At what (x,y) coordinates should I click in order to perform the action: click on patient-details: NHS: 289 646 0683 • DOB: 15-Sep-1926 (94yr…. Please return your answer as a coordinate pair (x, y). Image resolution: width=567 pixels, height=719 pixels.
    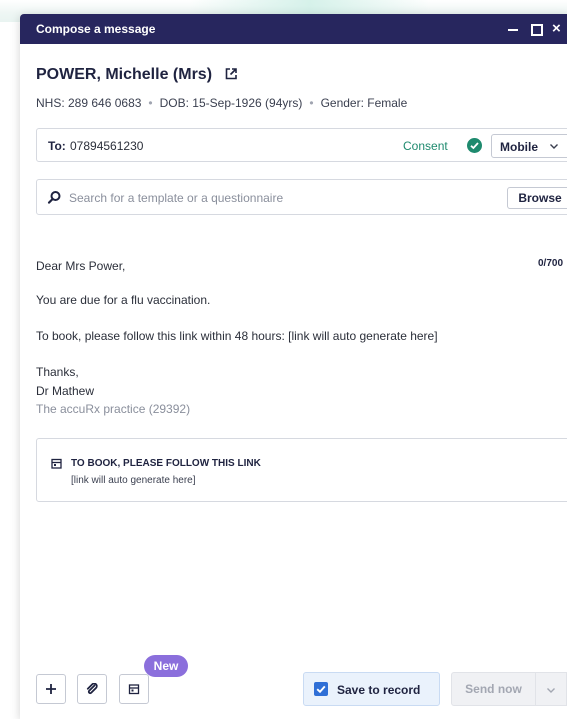
    Looking at the image, I should click on (221, 103).